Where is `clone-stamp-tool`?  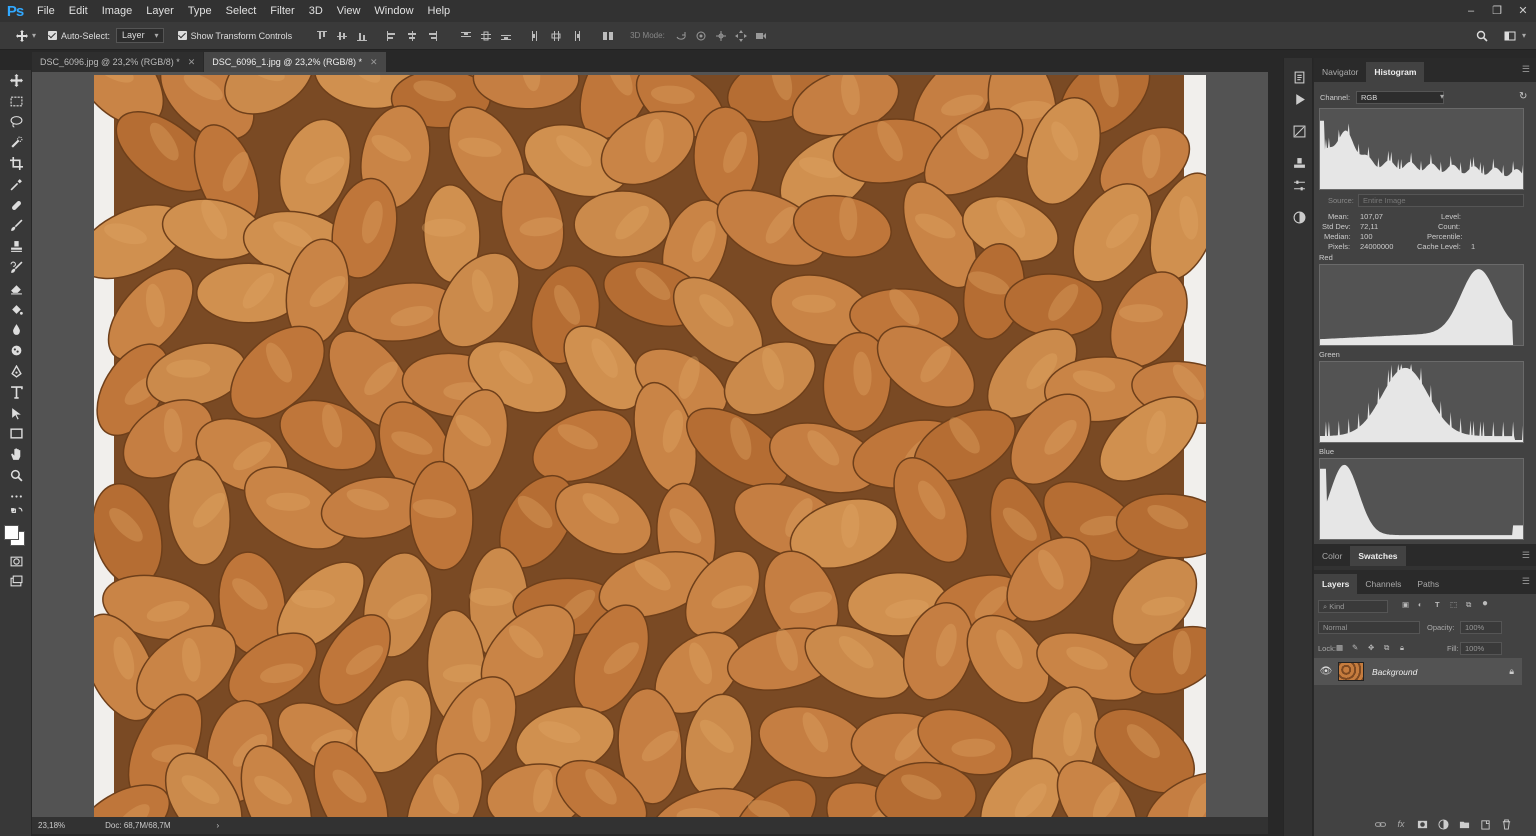
clone-stamp-tool is located at coordinates (16, 246).